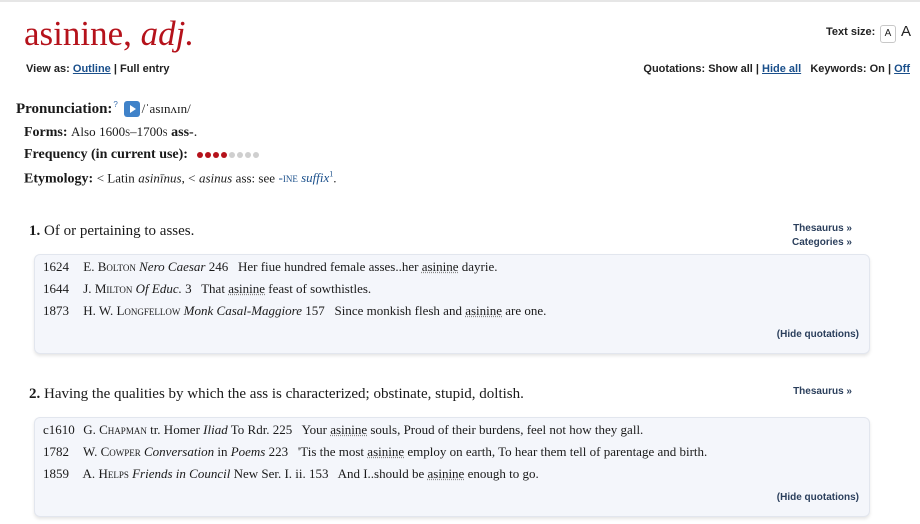 This screenshot has height=524, width=920. Describe the element at coordinates (89, 429) in the screenshot. I see `quote-author-first: G.` at that location.